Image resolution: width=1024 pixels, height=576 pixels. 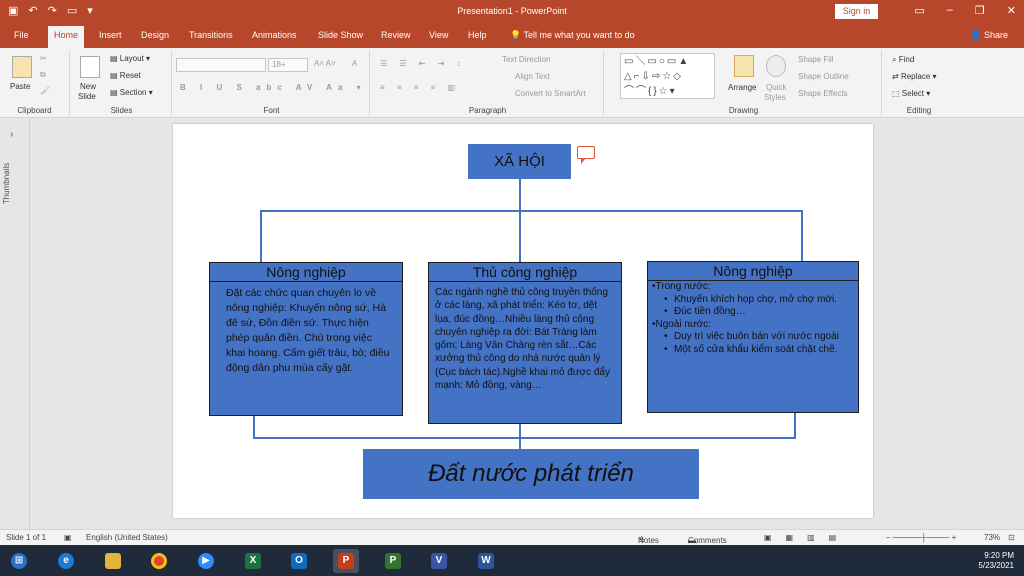 I want to click on text-direction-button: Text Direction, so click(x=526, y=59).